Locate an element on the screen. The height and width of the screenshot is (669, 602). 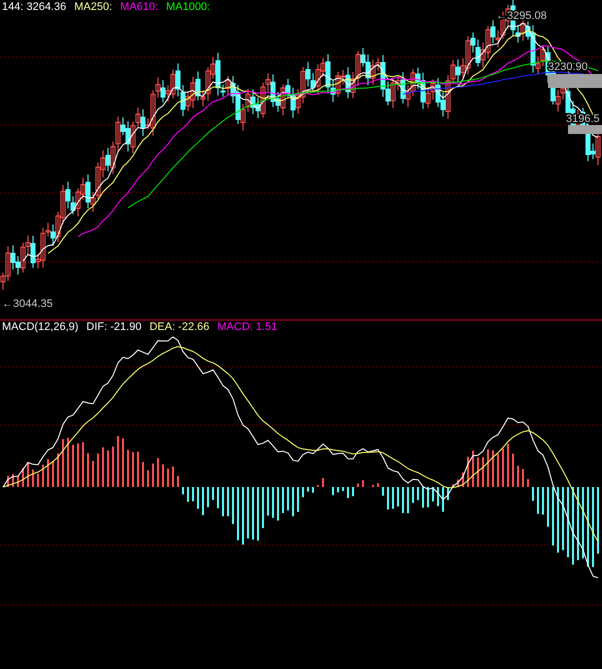
indicator-label: 144: 3264.36 is located at coordinates (34, 7).